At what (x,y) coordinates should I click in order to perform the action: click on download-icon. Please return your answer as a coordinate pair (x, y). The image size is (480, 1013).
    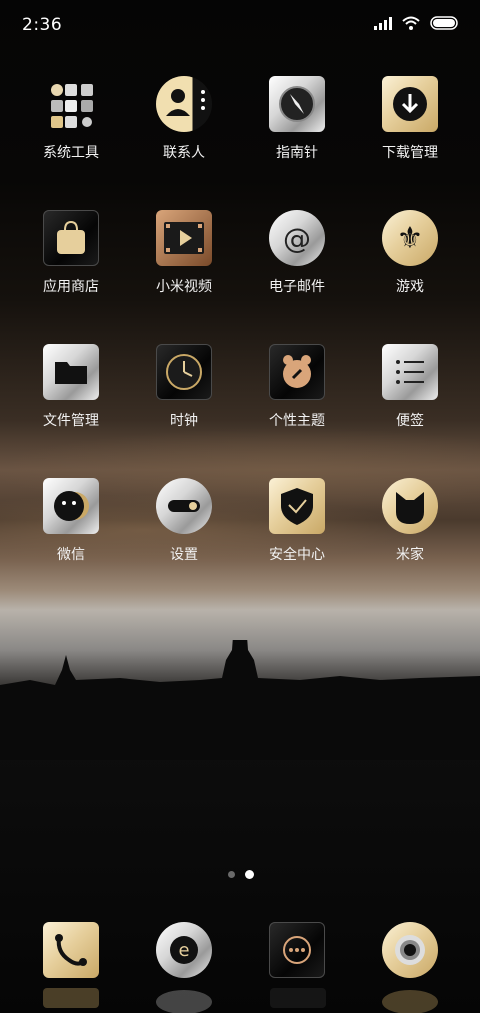
    Looking at the image, I should click on (410, 104).